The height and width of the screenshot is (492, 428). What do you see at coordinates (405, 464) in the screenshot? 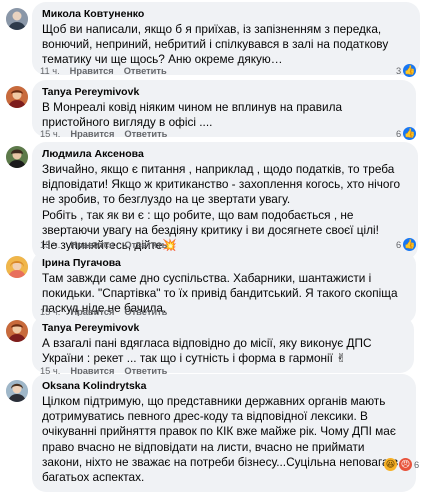
I see `angry-icon: 😠` at bounding box center [405, 464].